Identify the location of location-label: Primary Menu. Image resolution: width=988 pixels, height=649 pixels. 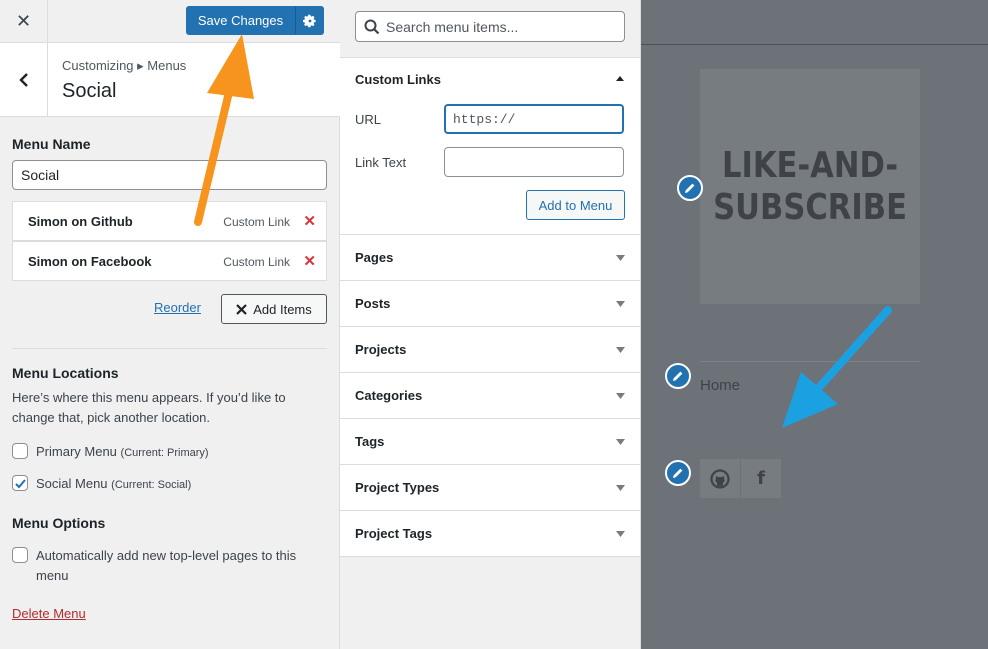
(76, 451).